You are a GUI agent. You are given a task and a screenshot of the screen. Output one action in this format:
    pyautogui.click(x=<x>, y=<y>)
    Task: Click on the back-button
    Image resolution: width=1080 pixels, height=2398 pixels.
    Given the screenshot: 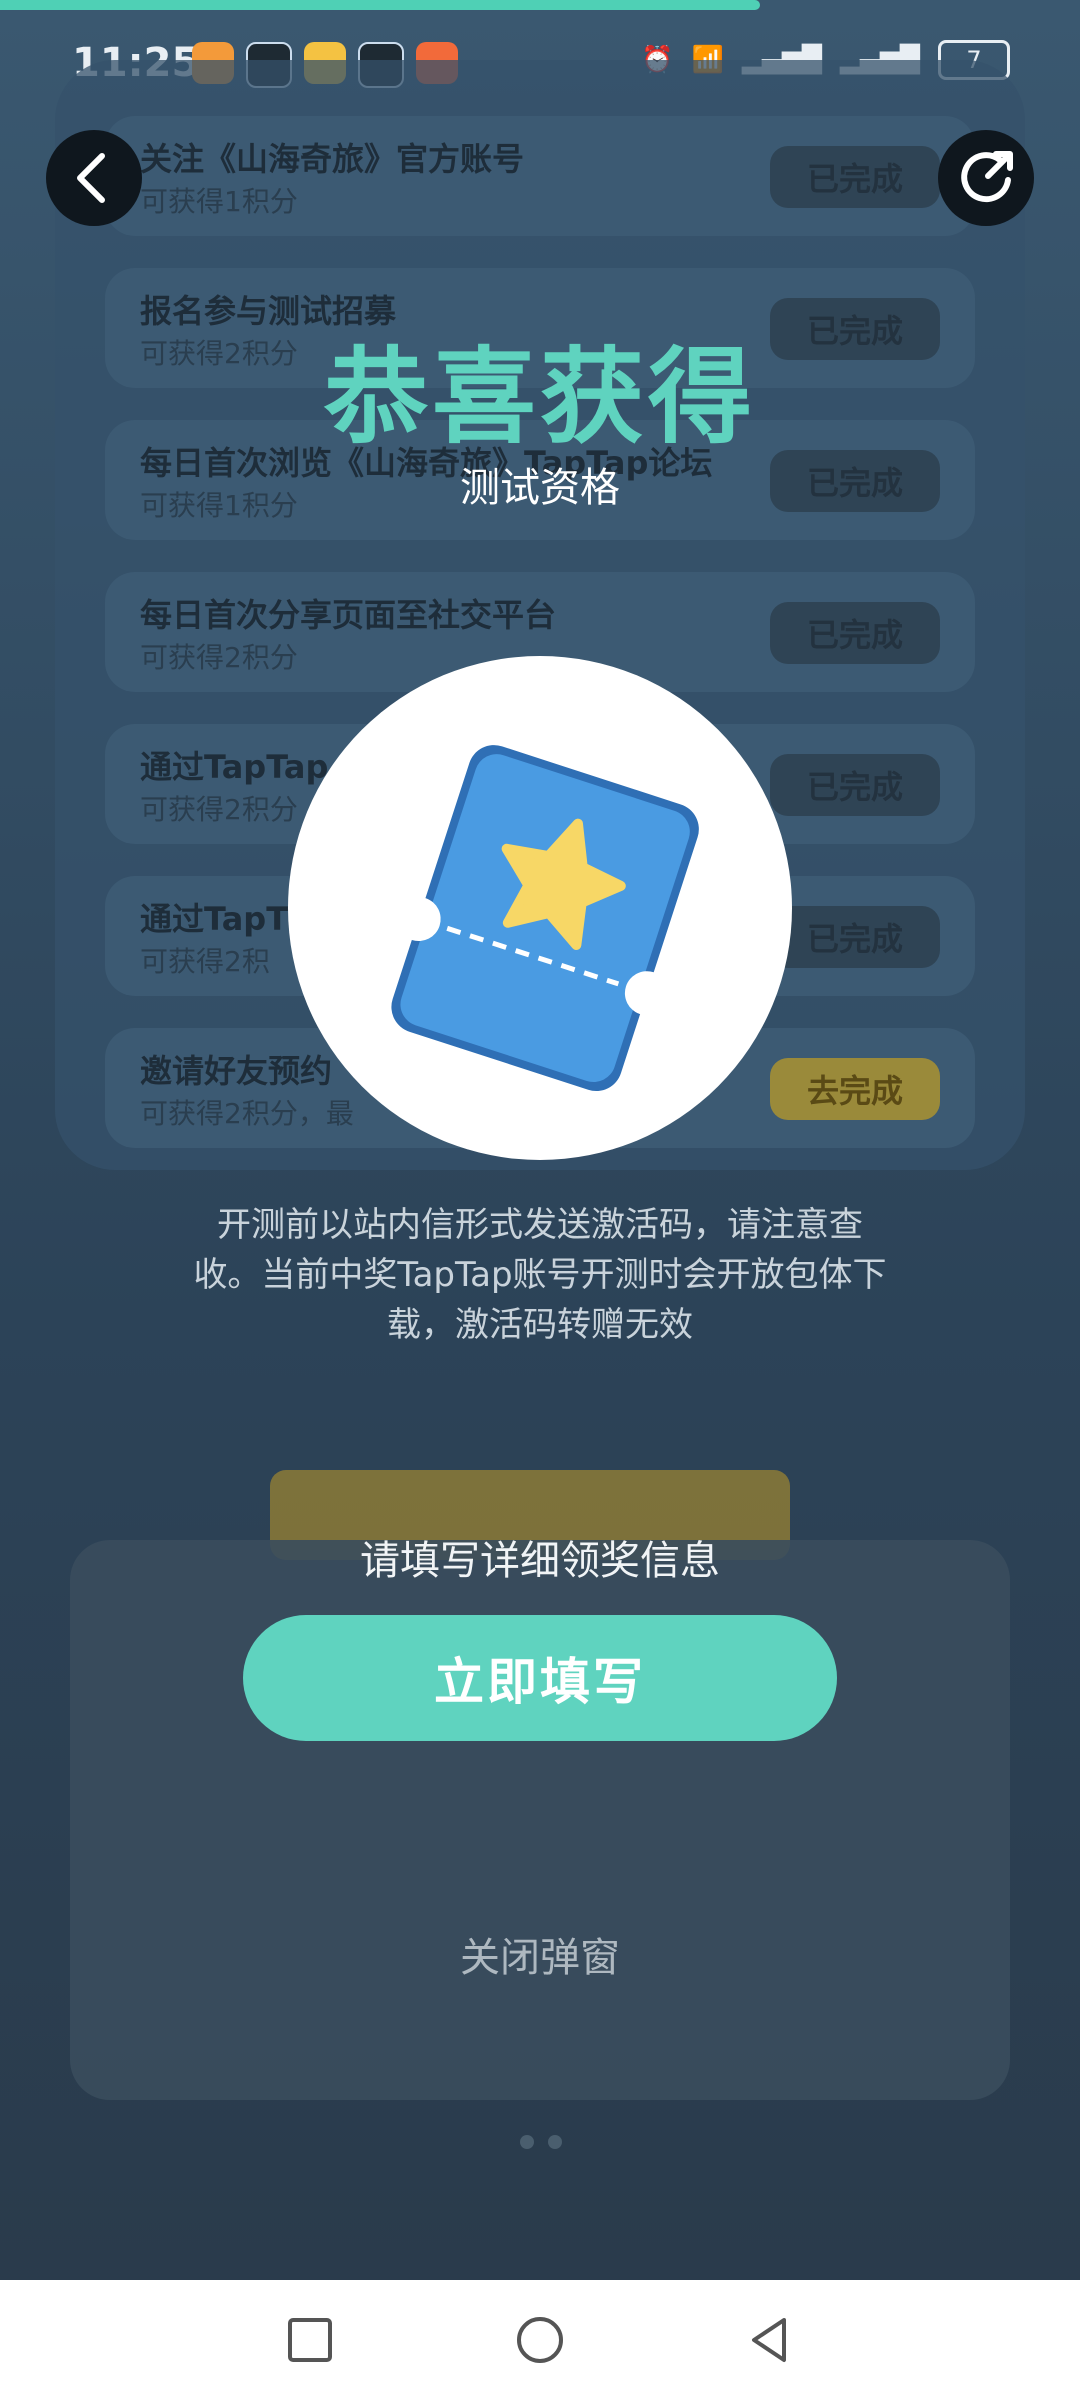 What is the action you would take?
    pyautogui.click(x=94, y=178)
    